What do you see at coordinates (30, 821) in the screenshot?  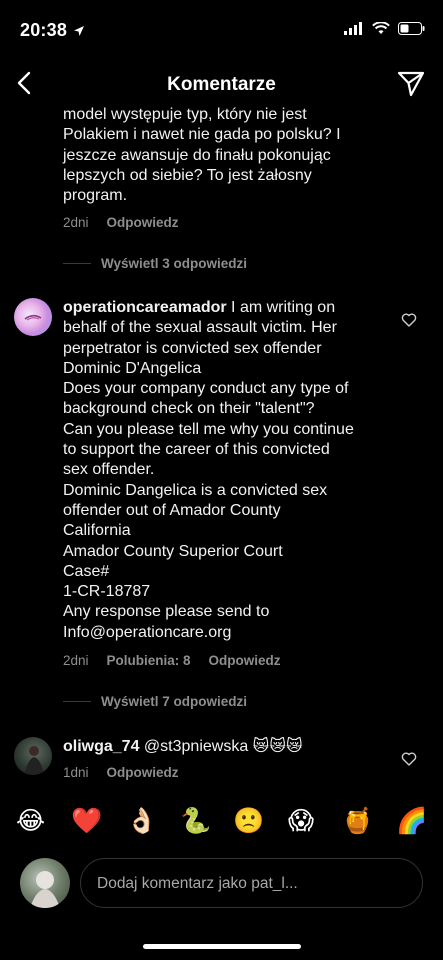 I see `emoji-button: 😂` at bounding box center [30, 821].